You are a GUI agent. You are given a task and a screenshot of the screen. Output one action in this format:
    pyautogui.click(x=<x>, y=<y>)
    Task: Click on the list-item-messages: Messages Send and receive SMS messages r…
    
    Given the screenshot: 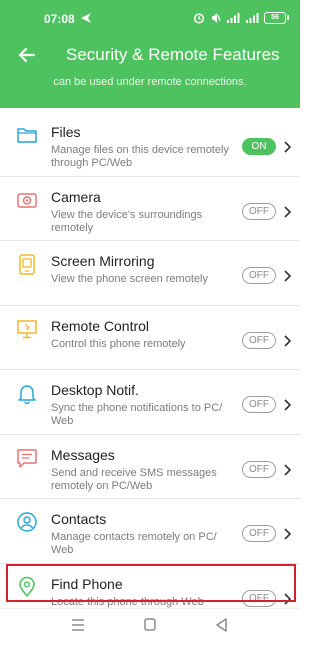 What is the action you would take?
    pyautogui.click(x=150, y=467)
    